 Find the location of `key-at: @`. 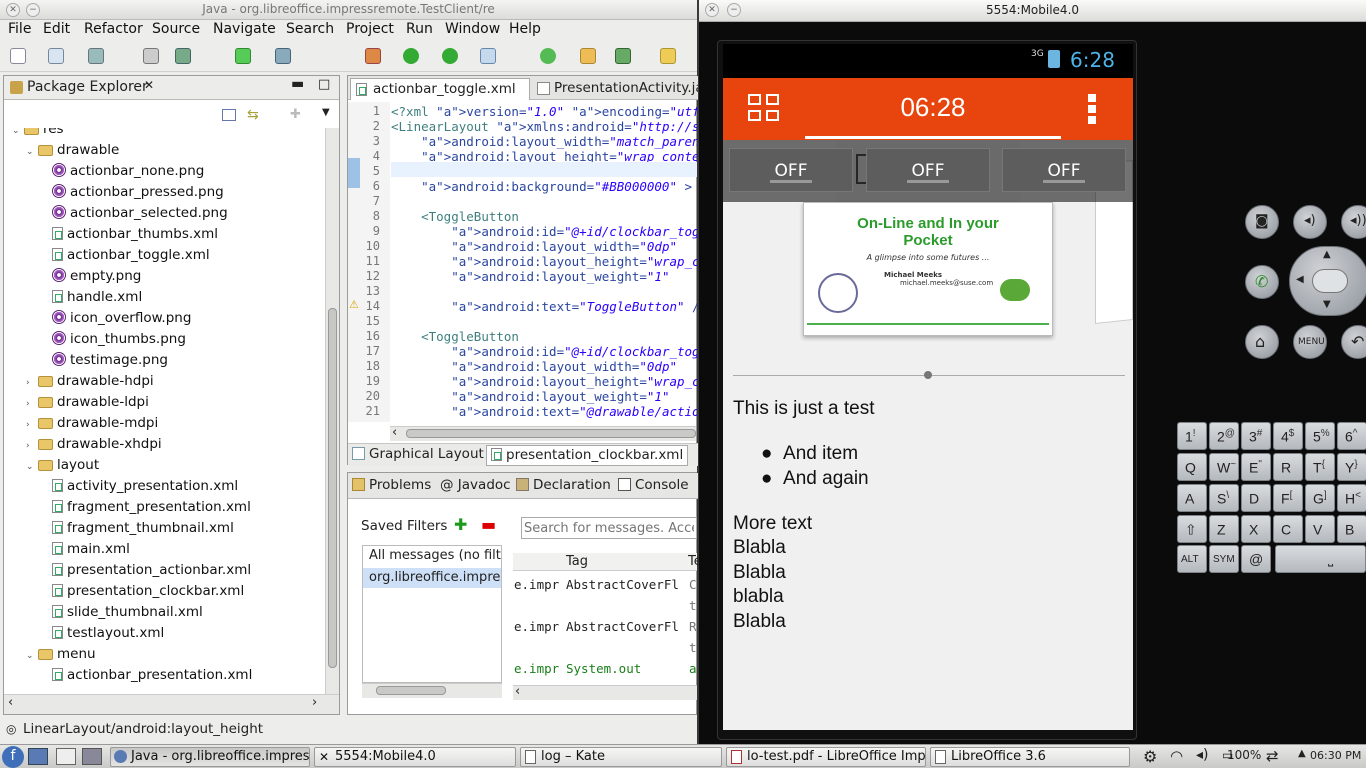

key-at: @ is located at coordinates (1256, 559).